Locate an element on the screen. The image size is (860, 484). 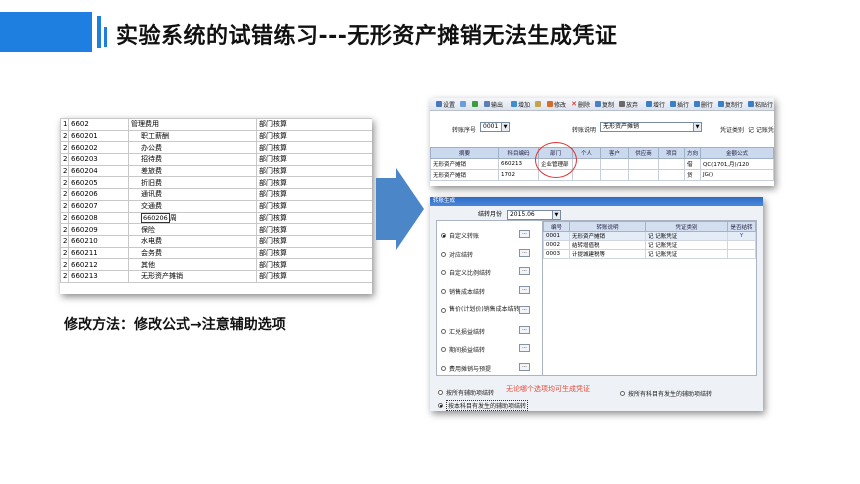
aux-option: 按本科目有发生的辅助项结转 is located at coordinates (483, 405).